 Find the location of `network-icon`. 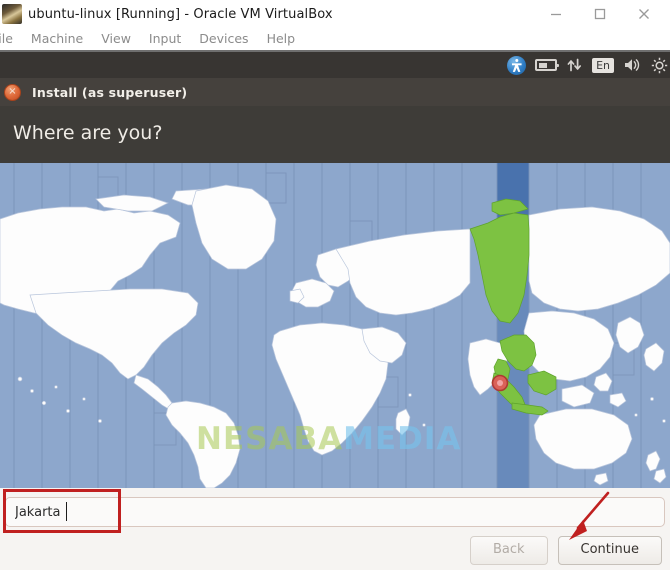

network-icon is located at coordinates (574, 65).